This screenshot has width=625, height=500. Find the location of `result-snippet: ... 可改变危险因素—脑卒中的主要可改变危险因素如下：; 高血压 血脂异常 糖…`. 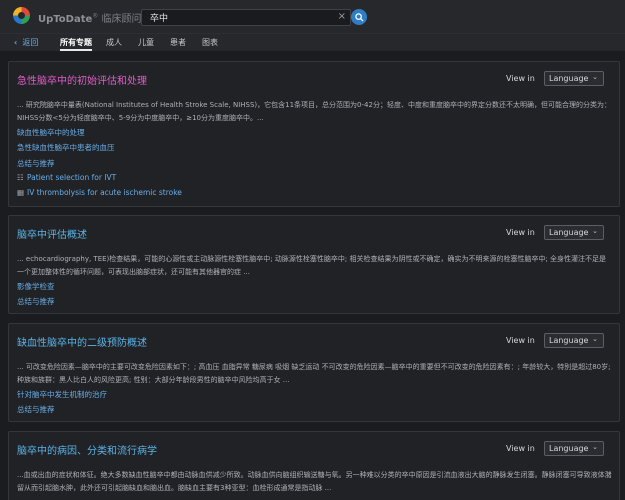

result-snippet: ... 可改变危险因素—脑卒中的主要可改变危险因素如下：; 高血压 血脂异常 糖… is located at coordinates (314, 373).